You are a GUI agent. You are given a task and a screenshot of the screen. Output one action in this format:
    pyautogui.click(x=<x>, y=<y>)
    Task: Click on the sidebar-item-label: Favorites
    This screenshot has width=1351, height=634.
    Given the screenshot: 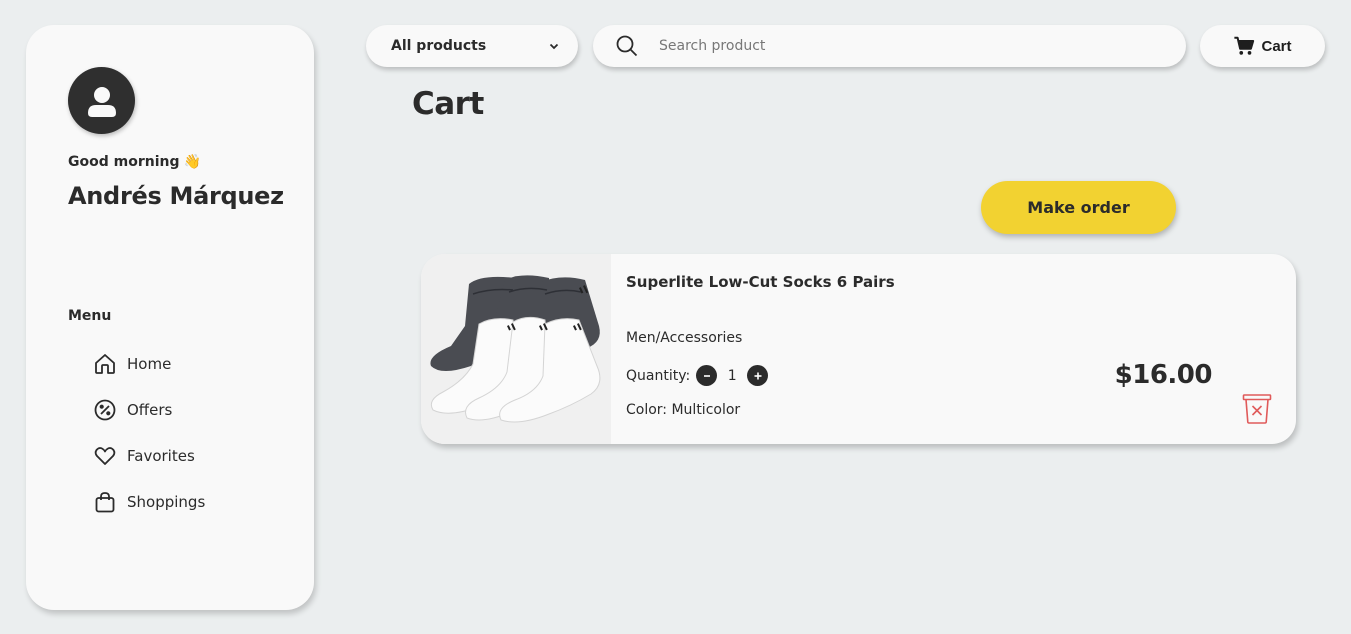 What is the action you would take?
    pyautogui.click(x=161, y=456)
    